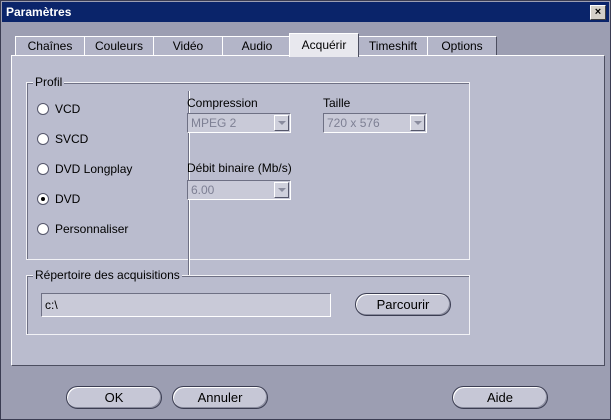 The image size is (611, 420). What do you see at coordinates (305, 12) in the screenshot?
I see `title-bar: Paramètres ×` at bounding box center [305, 12].